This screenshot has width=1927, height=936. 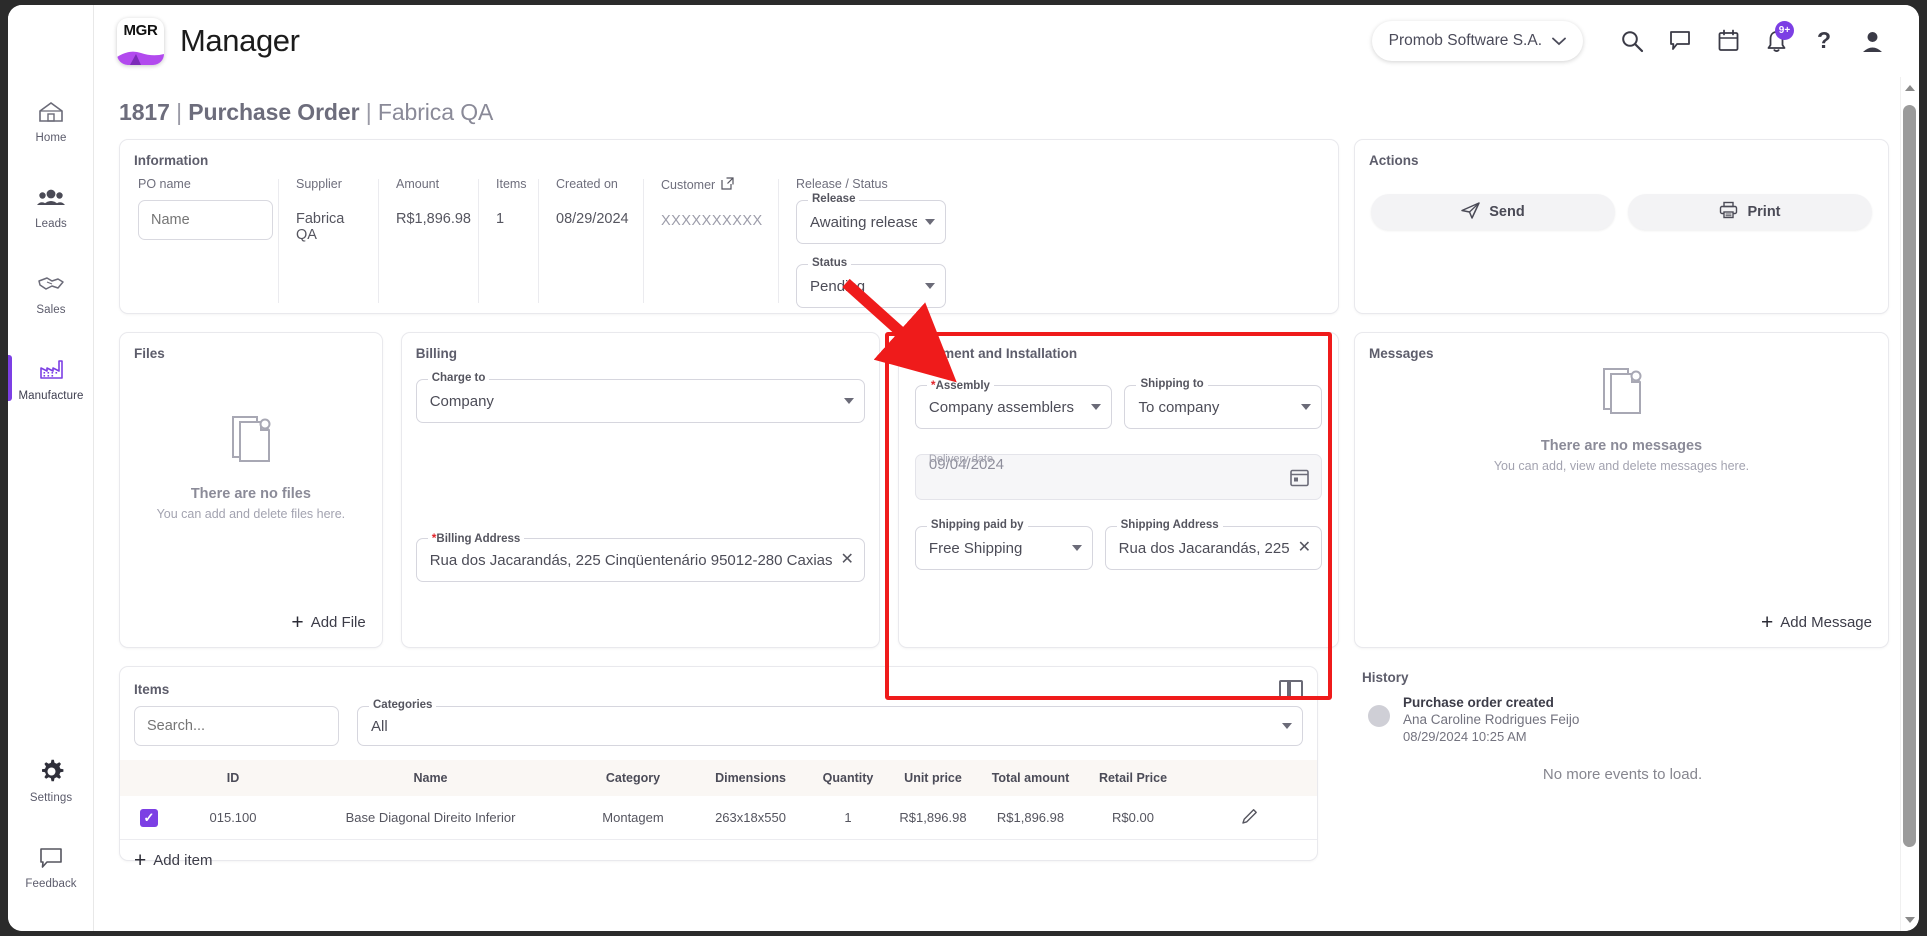 What do you see at coordinates (1133, 778) in the screenshot?
I see `column-header: Retail Price` at bounding box center [1133, 778].